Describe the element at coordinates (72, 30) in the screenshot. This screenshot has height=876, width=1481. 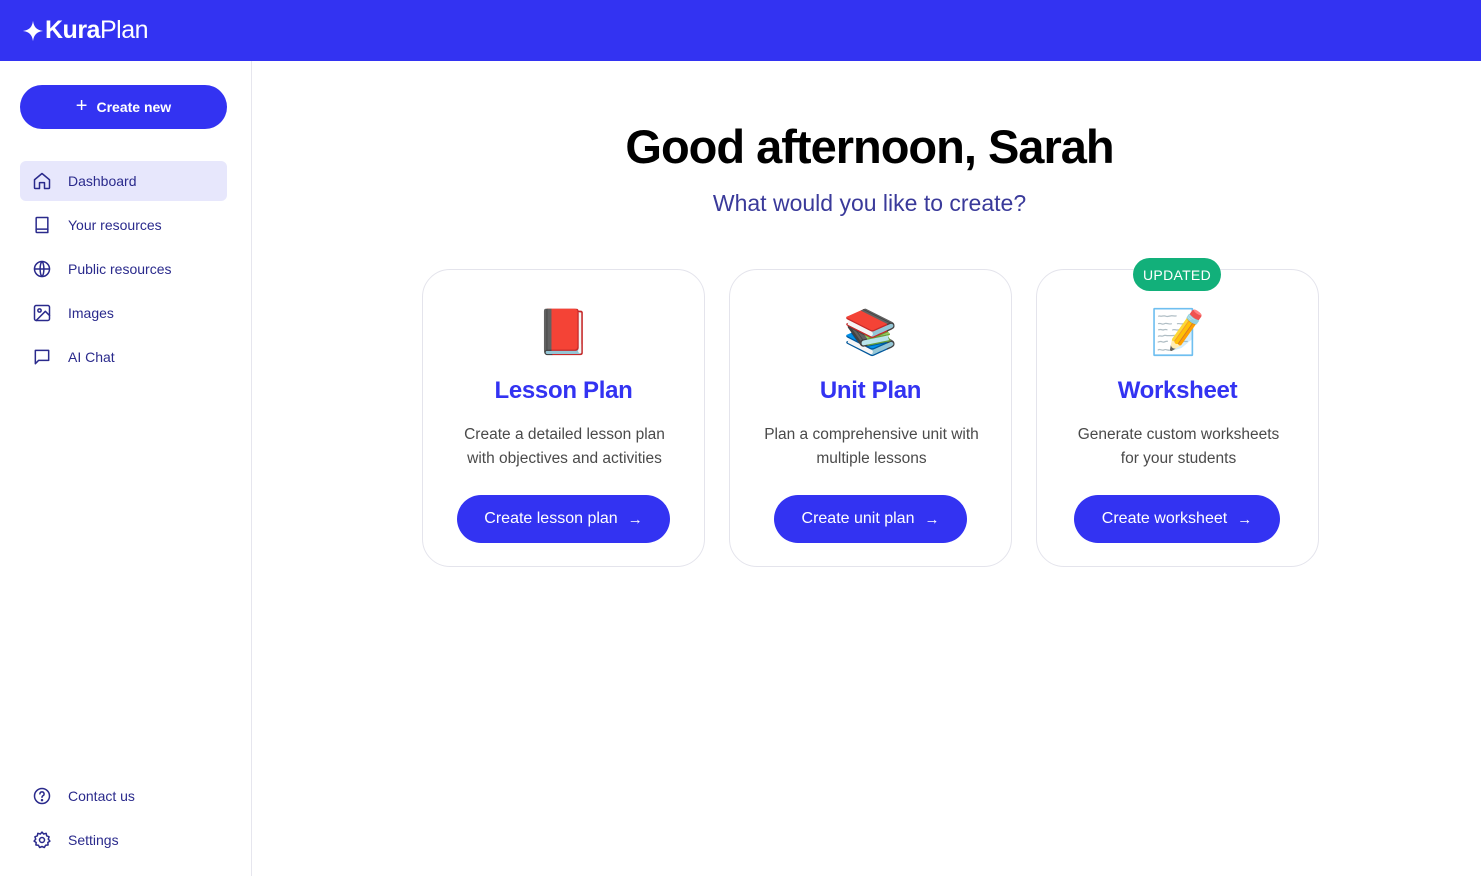
I see `logo-text-bold: Kura` at that location.